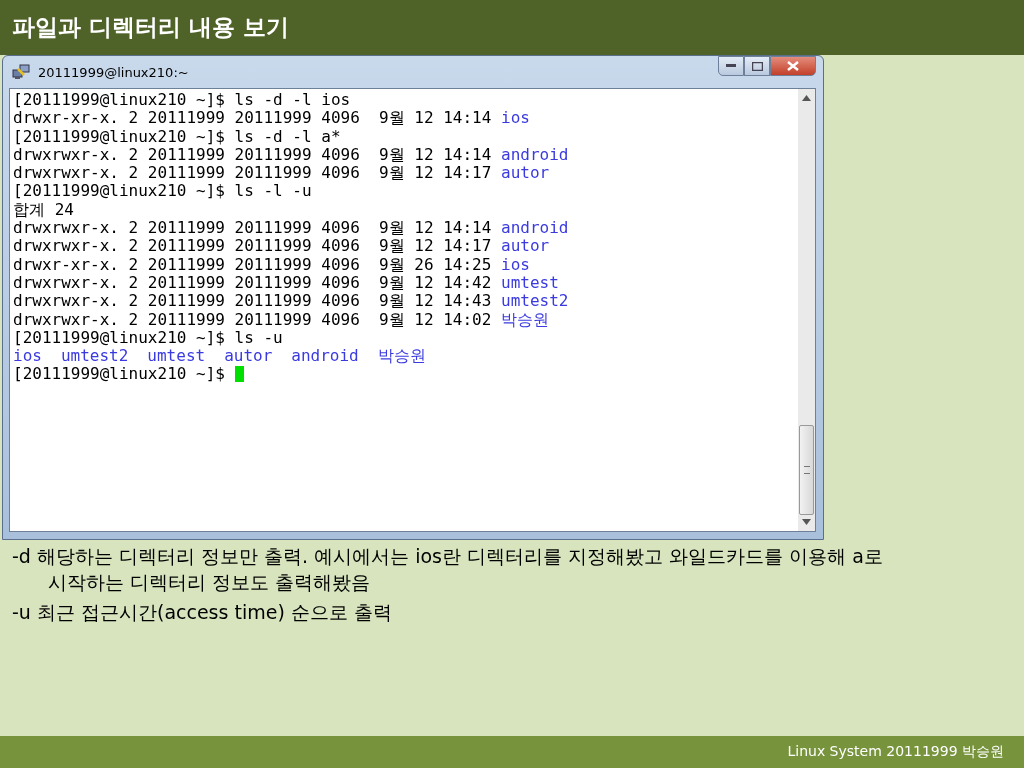 The width and height of the screenshot is (1024, 768). What do you see at coordinates (806, 470) in the screenshot?
I see `scroll-thumb` at bounding box center [806, 470].